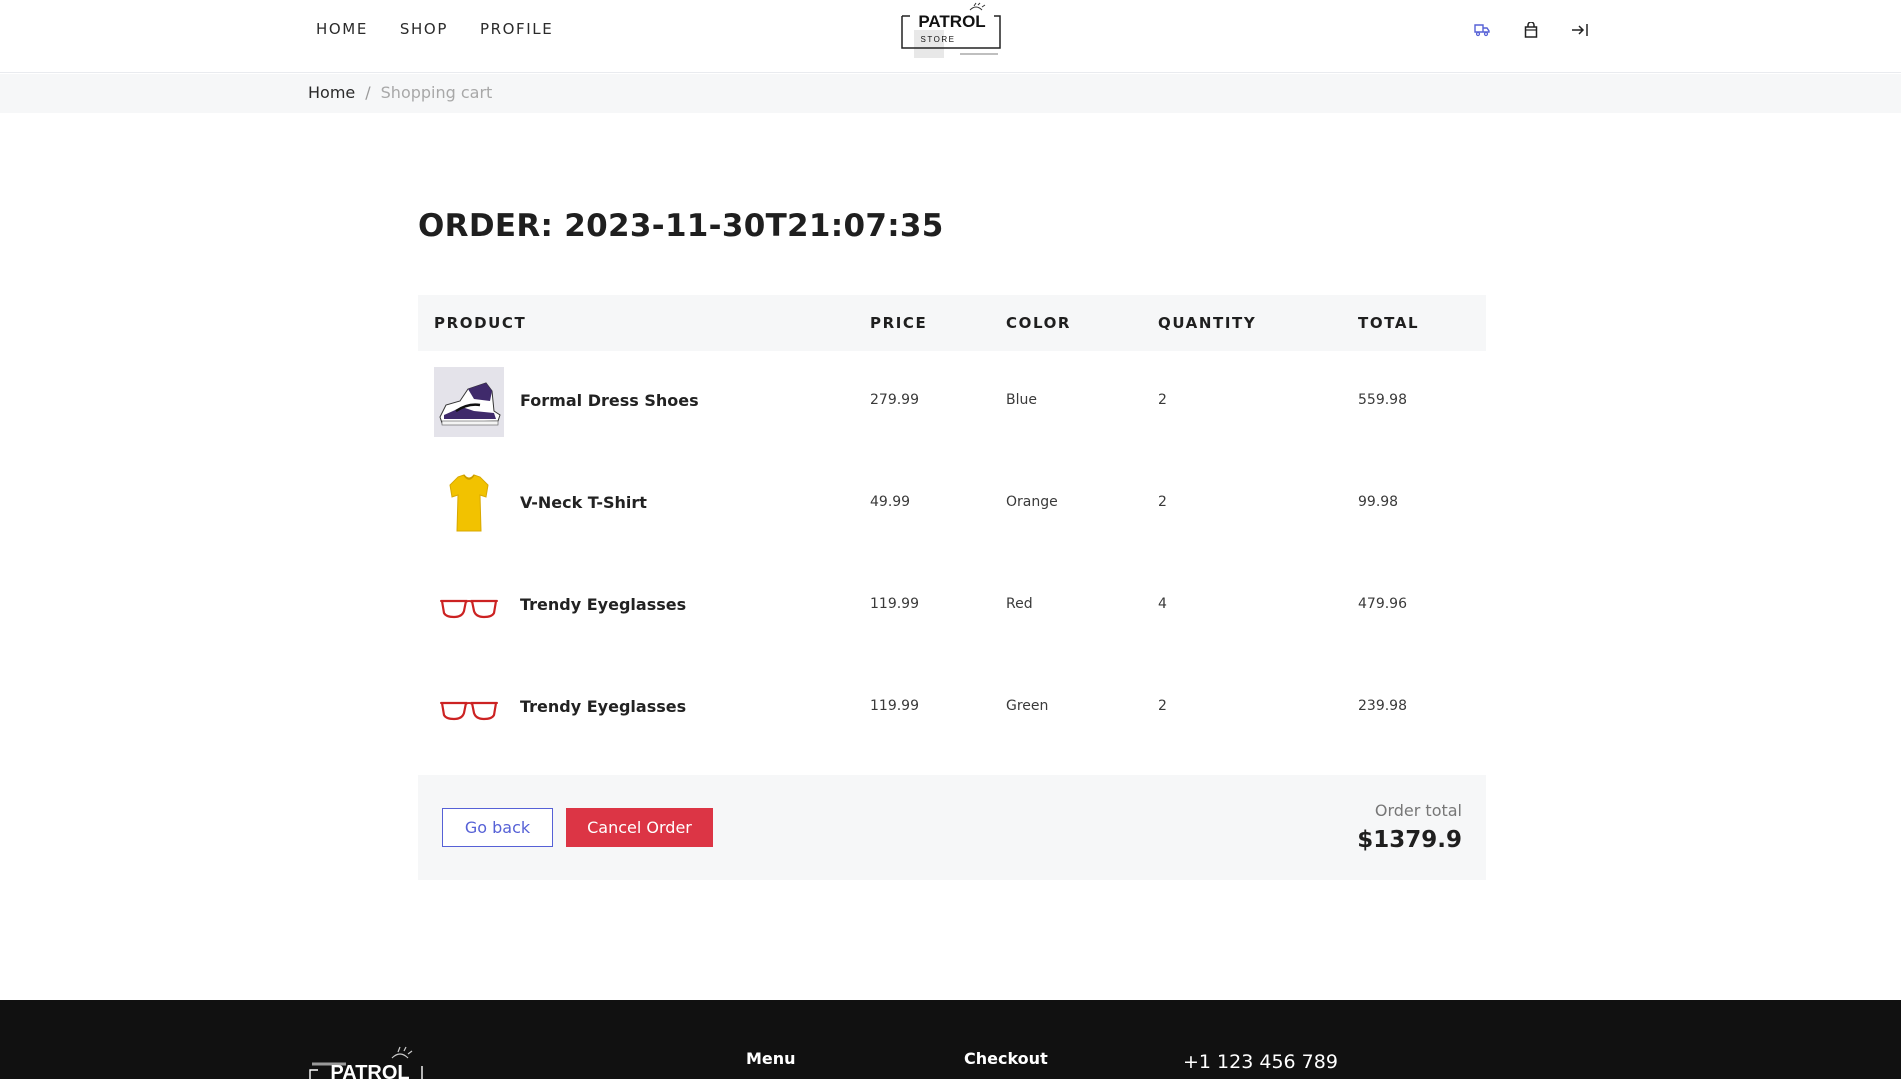 The height and width of the screenshot is (1079, 1901). I want to click on breadcrumb: Home / Shopping cart, so click(400, 92).